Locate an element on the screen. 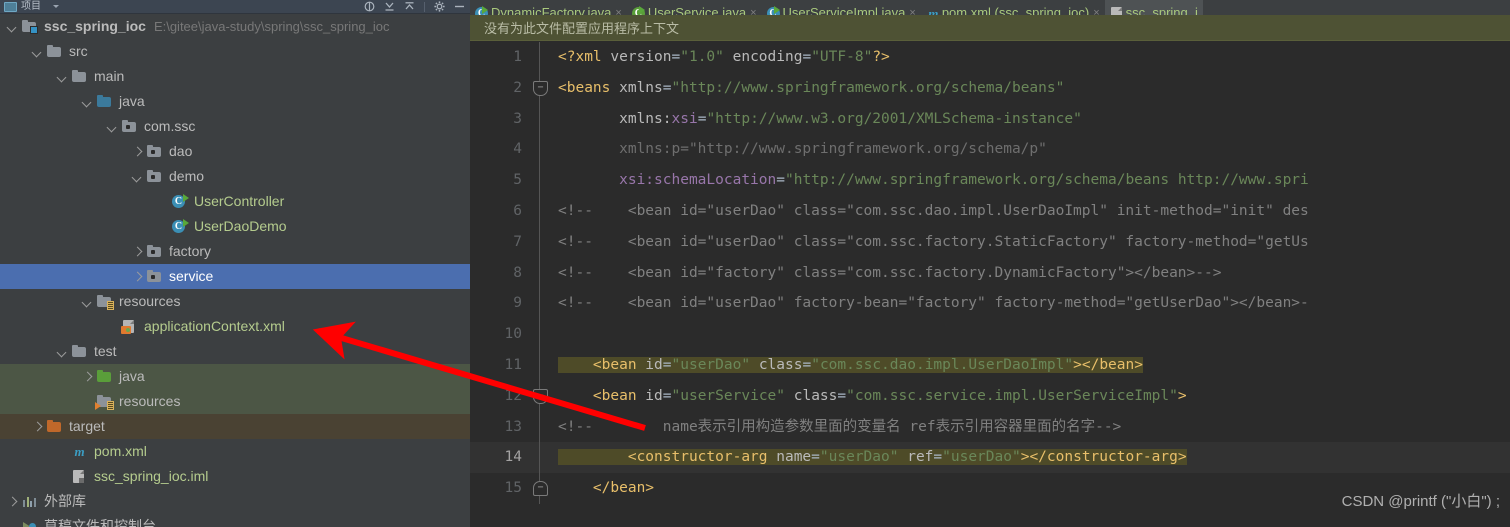 This screenshot has width=1510, height=527. tree-node-com.ssc: com.ssc is located at coordinates (235, 126).